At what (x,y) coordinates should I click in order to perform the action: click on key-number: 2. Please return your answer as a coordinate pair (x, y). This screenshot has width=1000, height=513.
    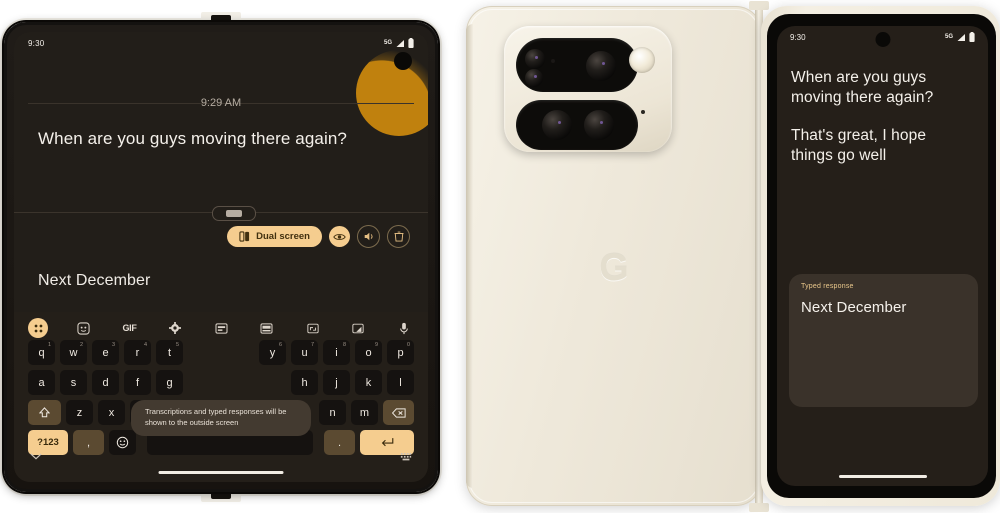
    Looking at the image, I should click on (81, 345).